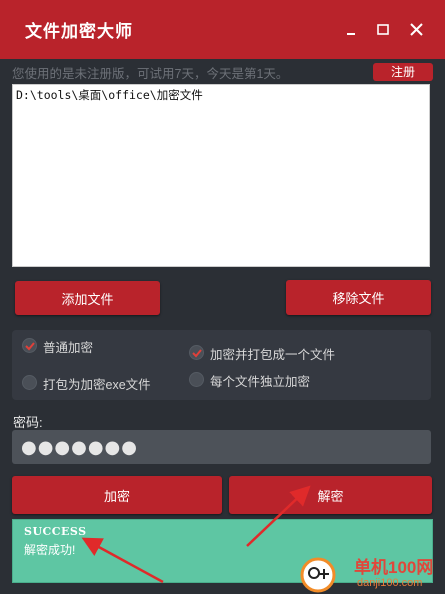  What do you see at coordinates (79, 32) in the screenshot?
I see `window-title: 文件加密大师` at bounding box center [79, 32].